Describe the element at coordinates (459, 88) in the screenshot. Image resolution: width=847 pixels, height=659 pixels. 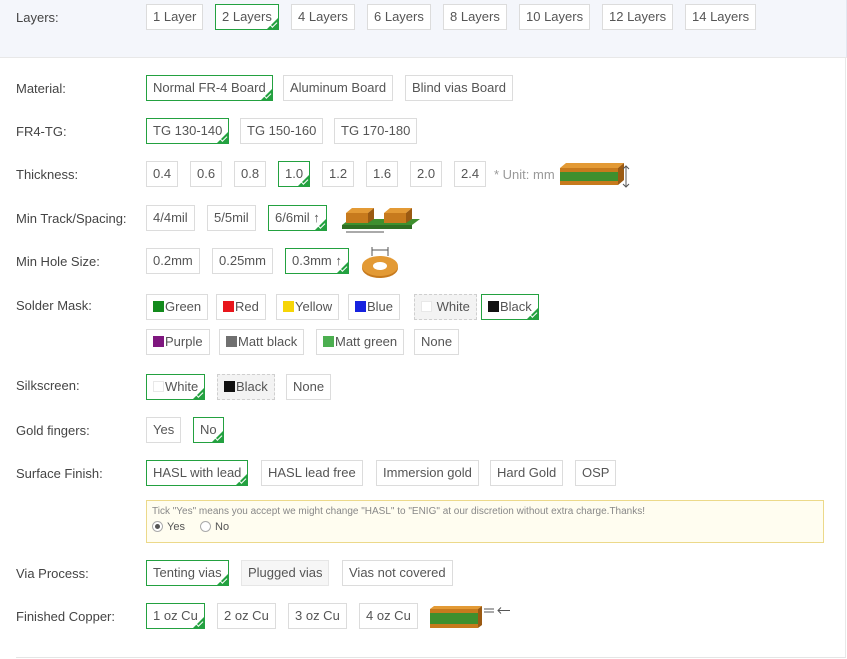
I see `material-option-blind-vias: Blind vias Board` at that location.